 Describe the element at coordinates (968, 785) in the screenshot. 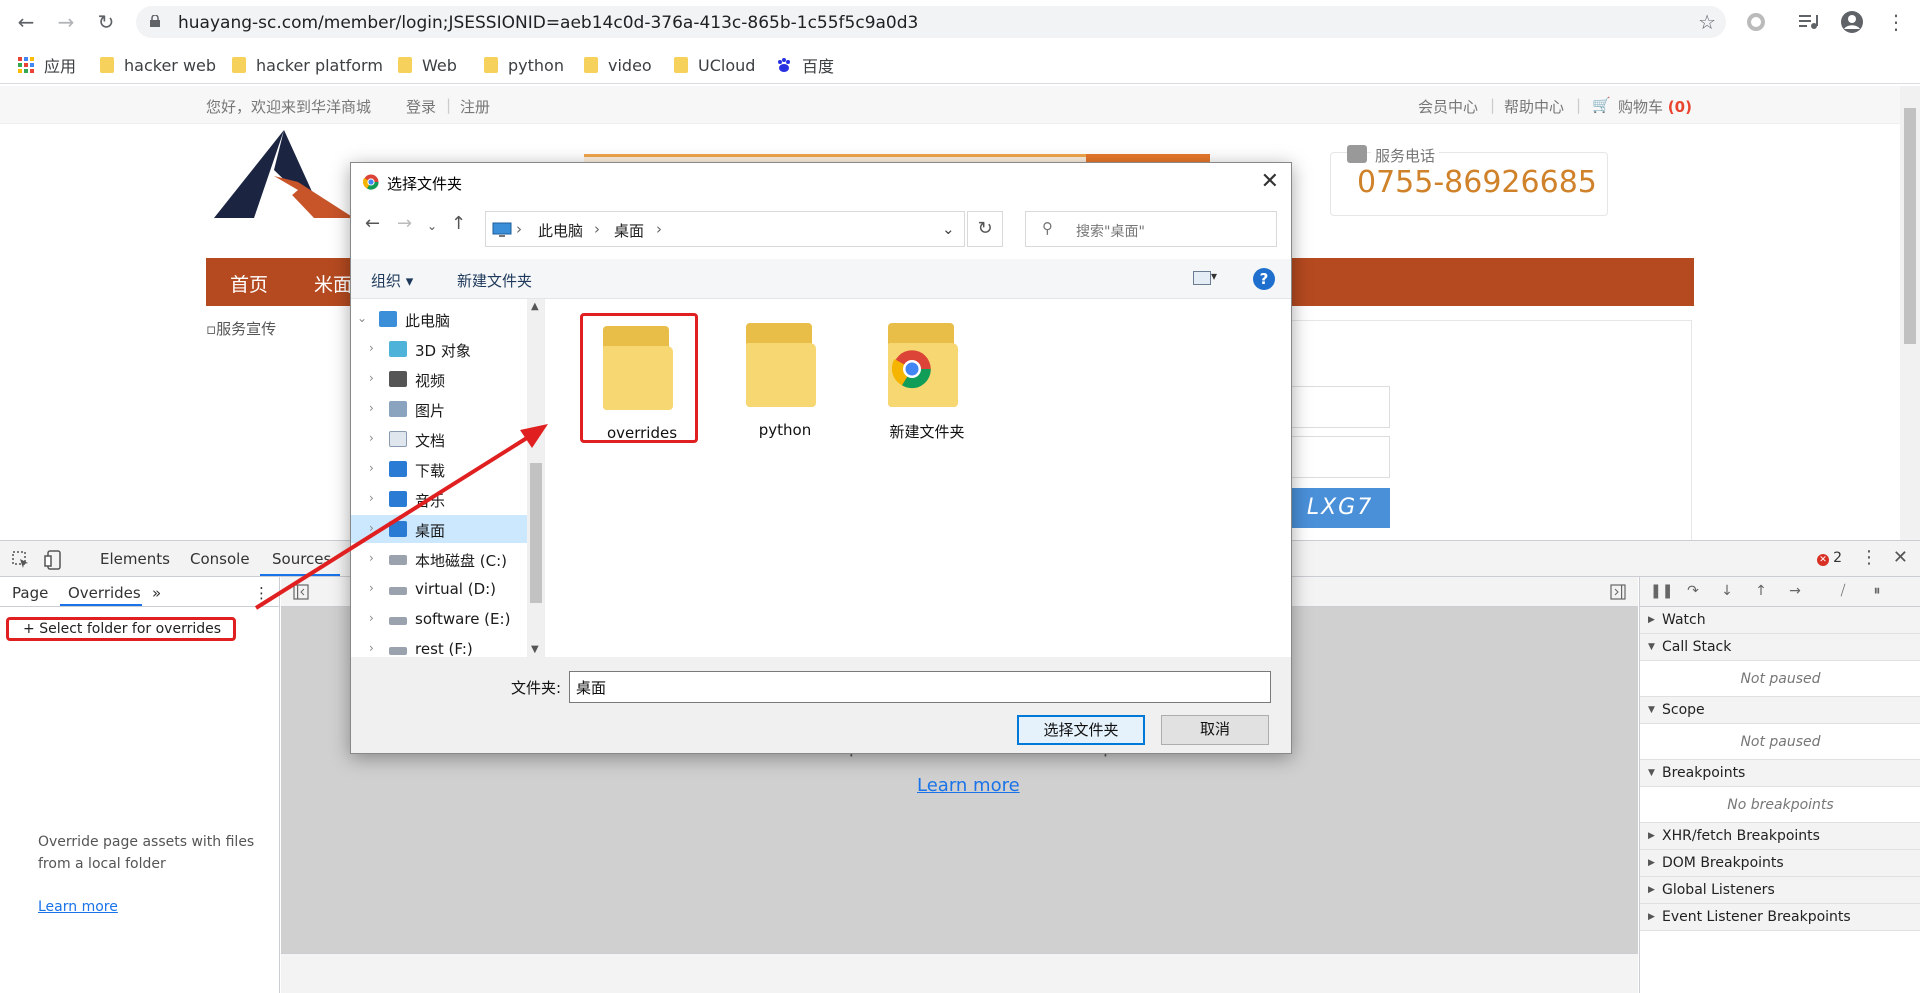

I see `center-learn-more-link: Learn more` at that location.